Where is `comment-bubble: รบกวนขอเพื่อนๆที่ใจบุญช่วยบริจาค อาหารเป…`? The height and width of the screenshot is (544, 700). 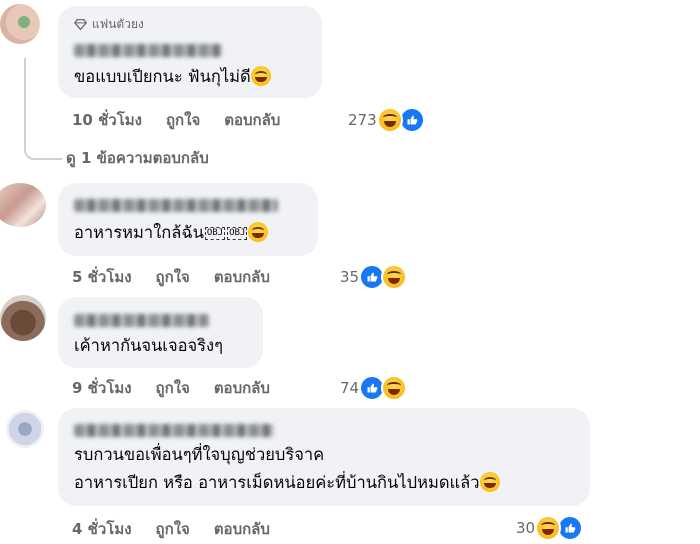 comment-bubble: รบกวนขอเพื่อนๆที่ใจบุญช่วยบริจาค อาหารเป… is located at coordinates (324, 457).